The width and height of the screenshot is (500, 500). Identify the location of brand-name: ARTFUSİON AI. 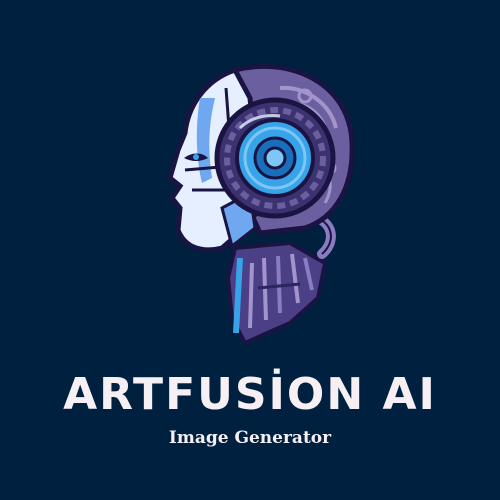
(250, 394).